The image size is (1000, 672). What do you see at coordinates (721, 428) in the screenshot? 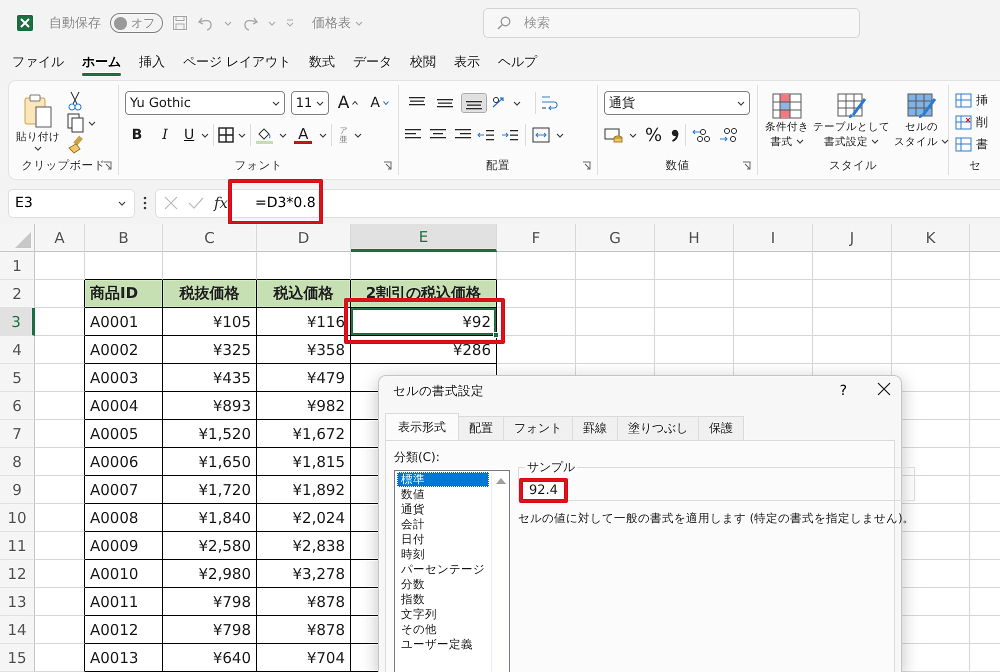
I see `dialog-tab: 保護` at bounding box center [721, 428].